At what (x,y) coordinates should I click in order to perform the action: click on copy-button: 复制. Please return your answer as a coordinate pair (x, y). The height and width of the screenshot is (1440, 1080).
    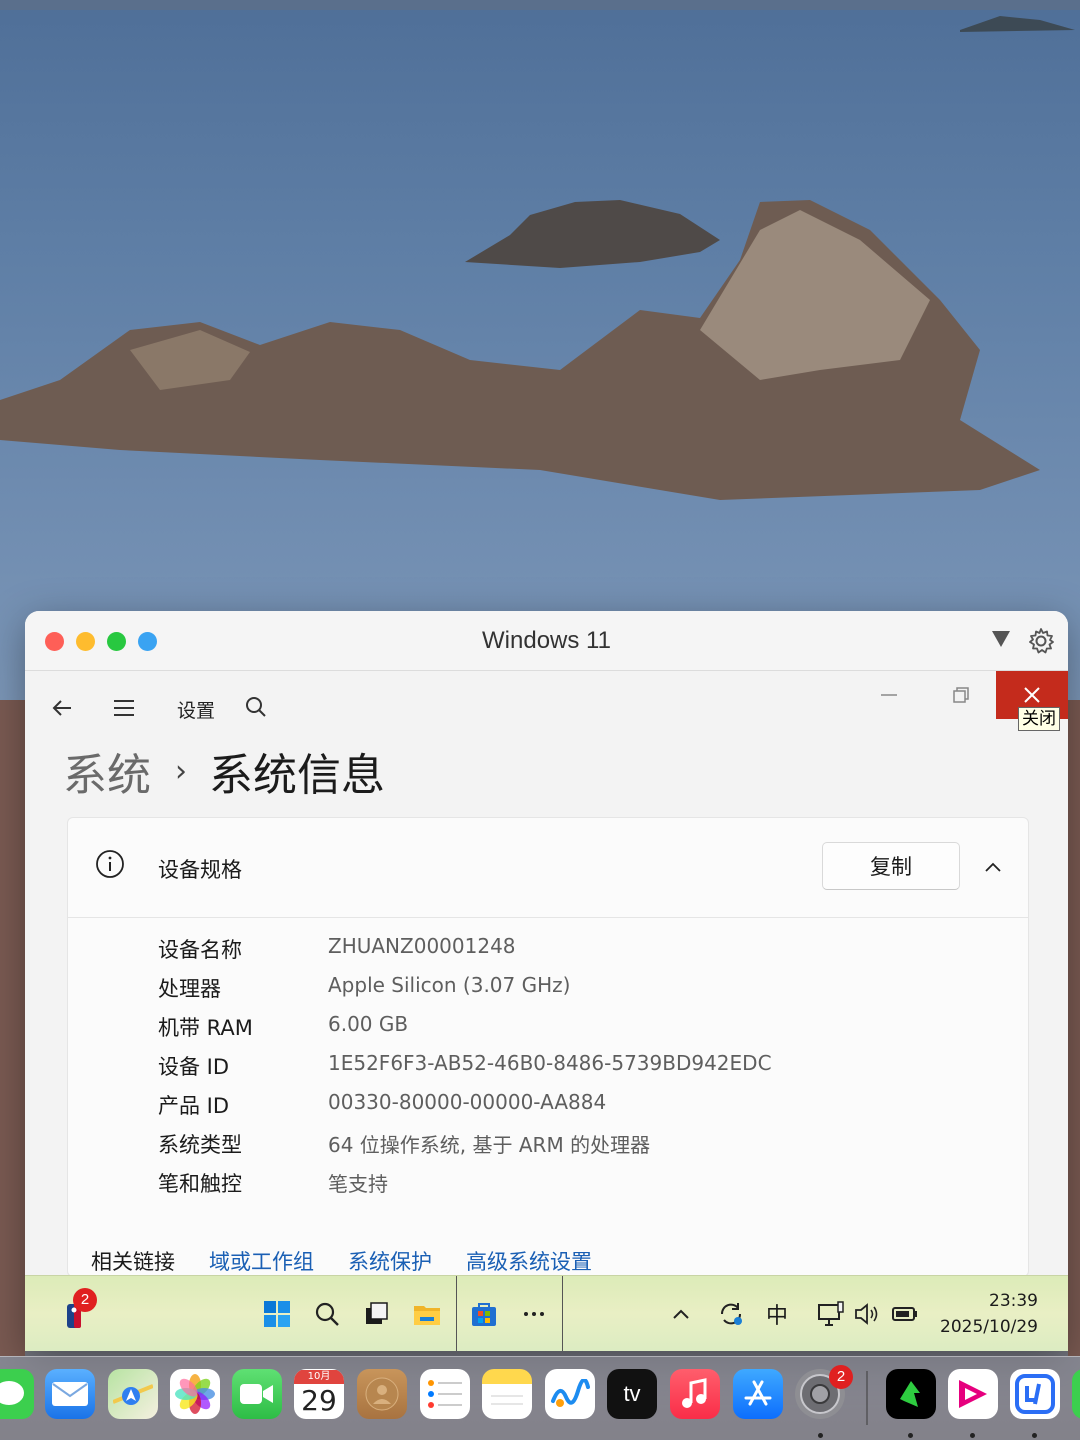
    Looking at the image, I should click on (891, 866).